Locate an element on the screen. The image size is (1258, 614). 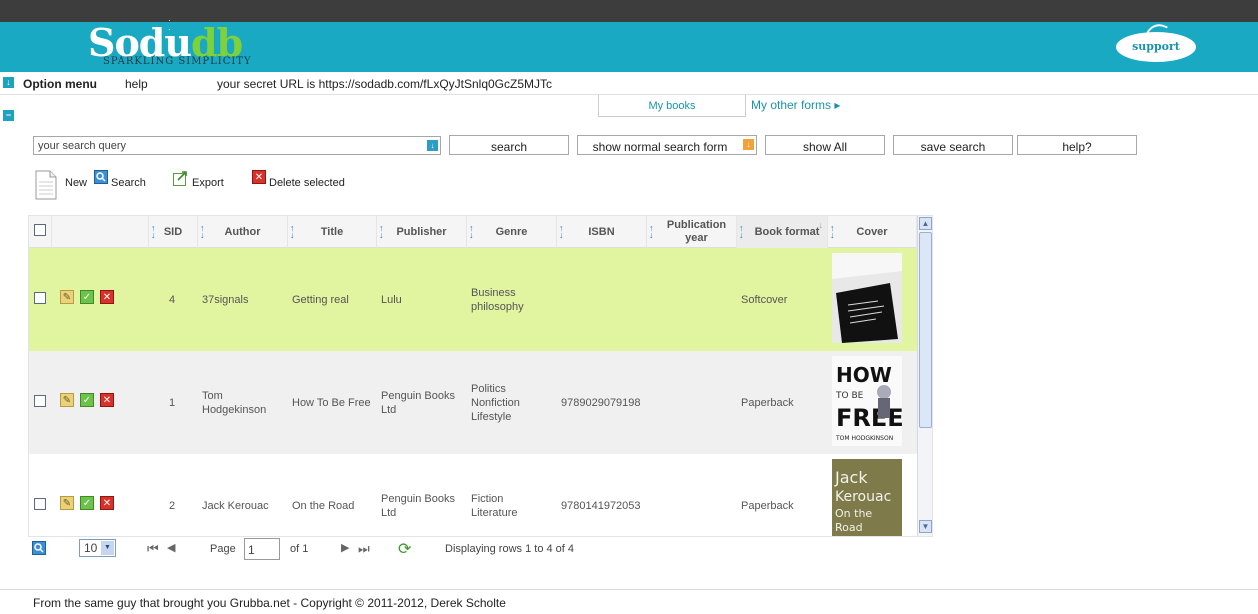
col-header-isbn: ↑ ↓ ISBN is located at coordinates (602, 232).